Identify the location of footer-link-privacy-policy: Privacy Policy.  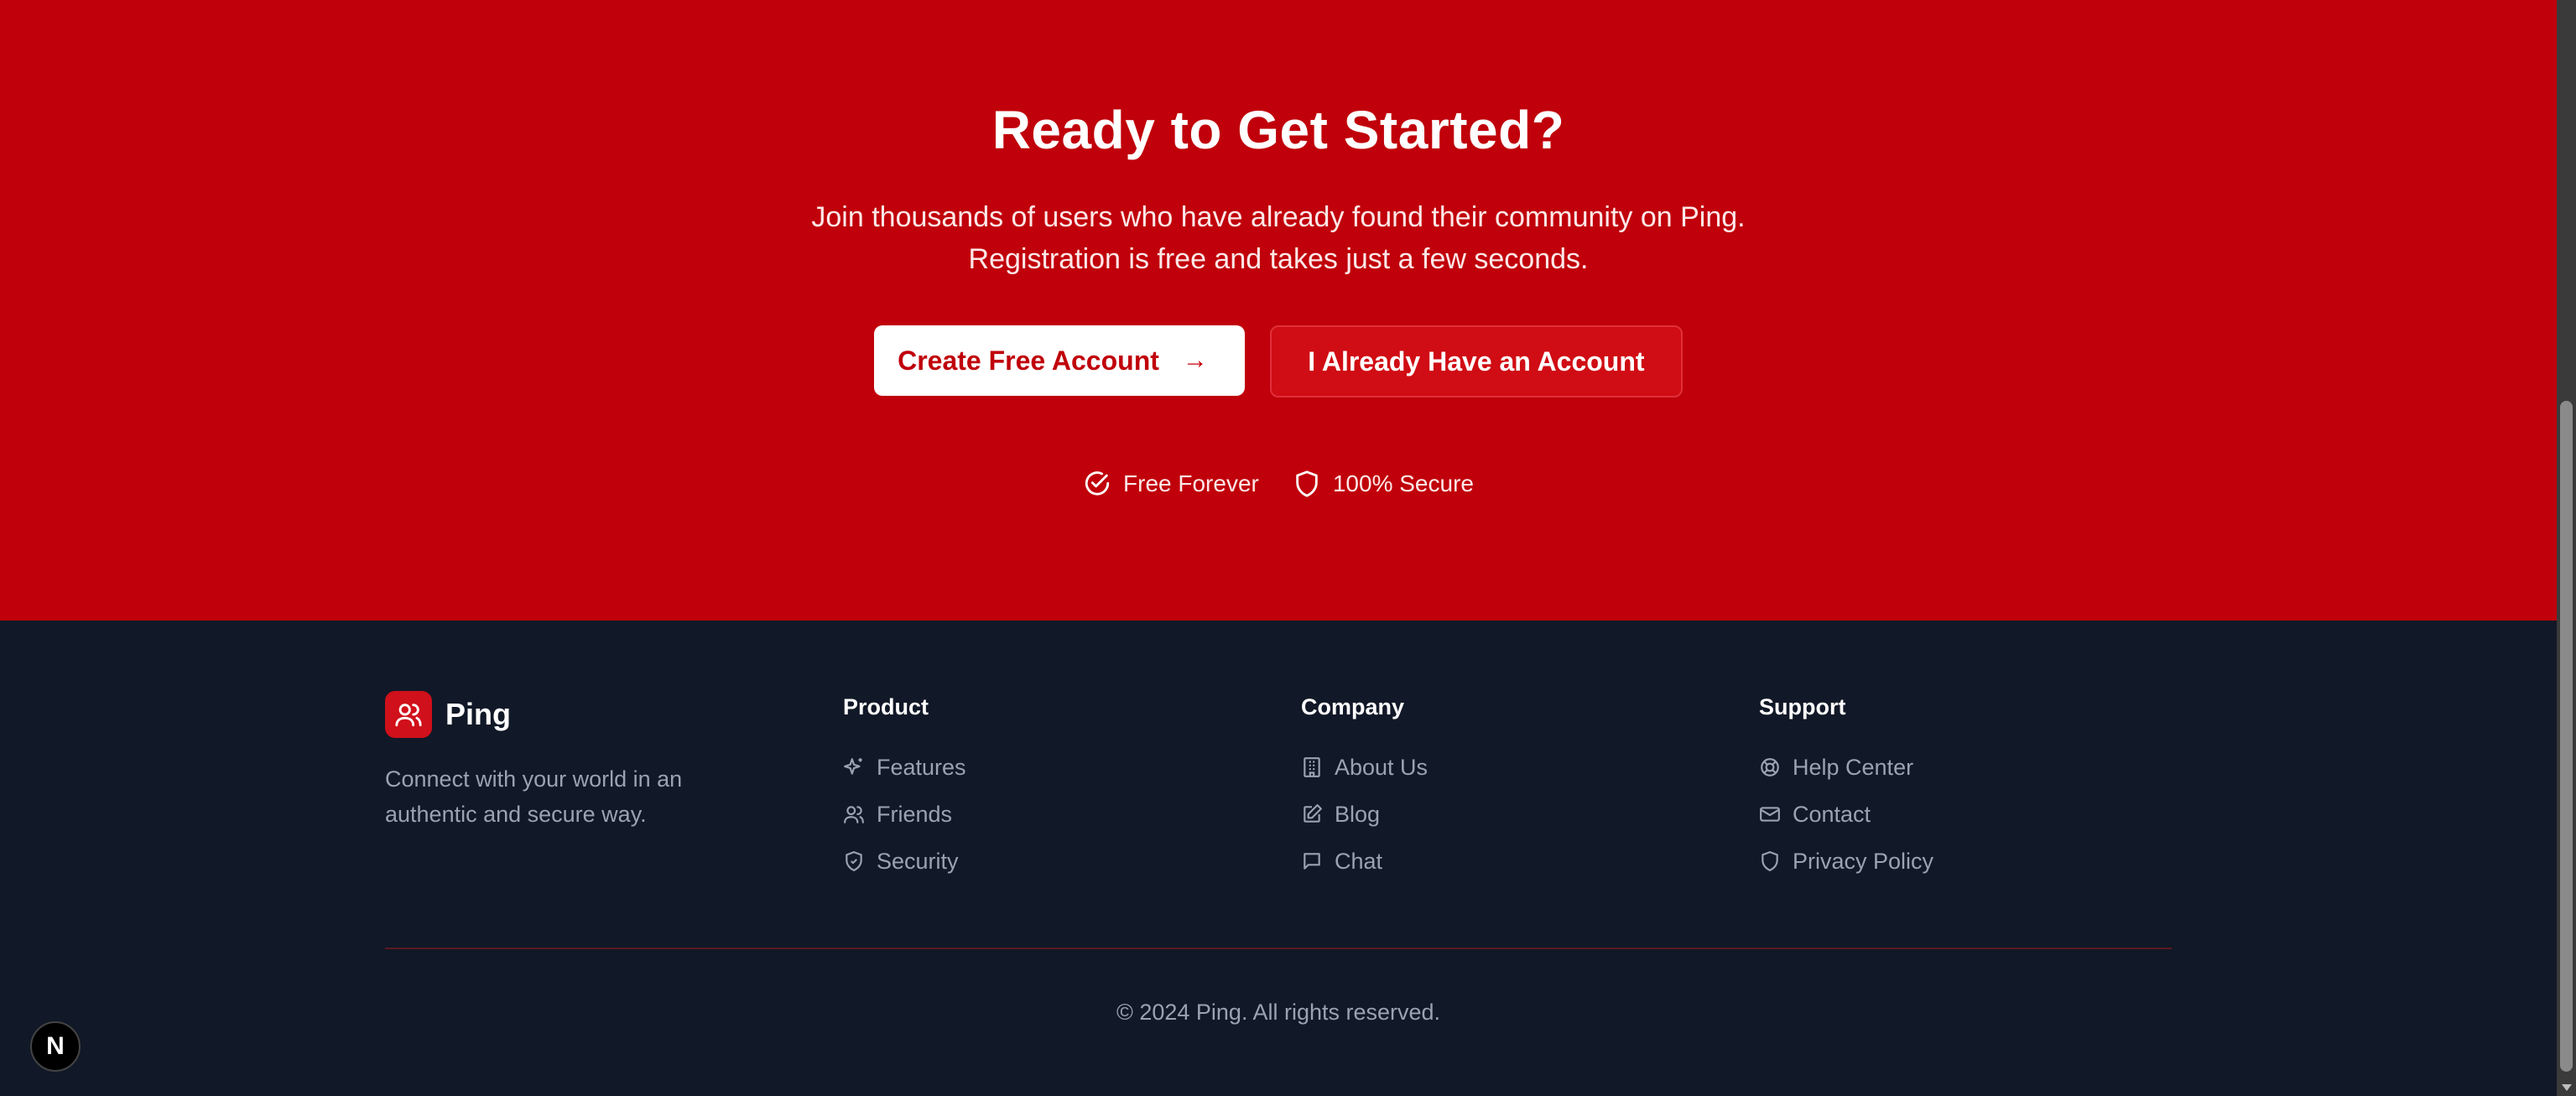
(1846, 861).